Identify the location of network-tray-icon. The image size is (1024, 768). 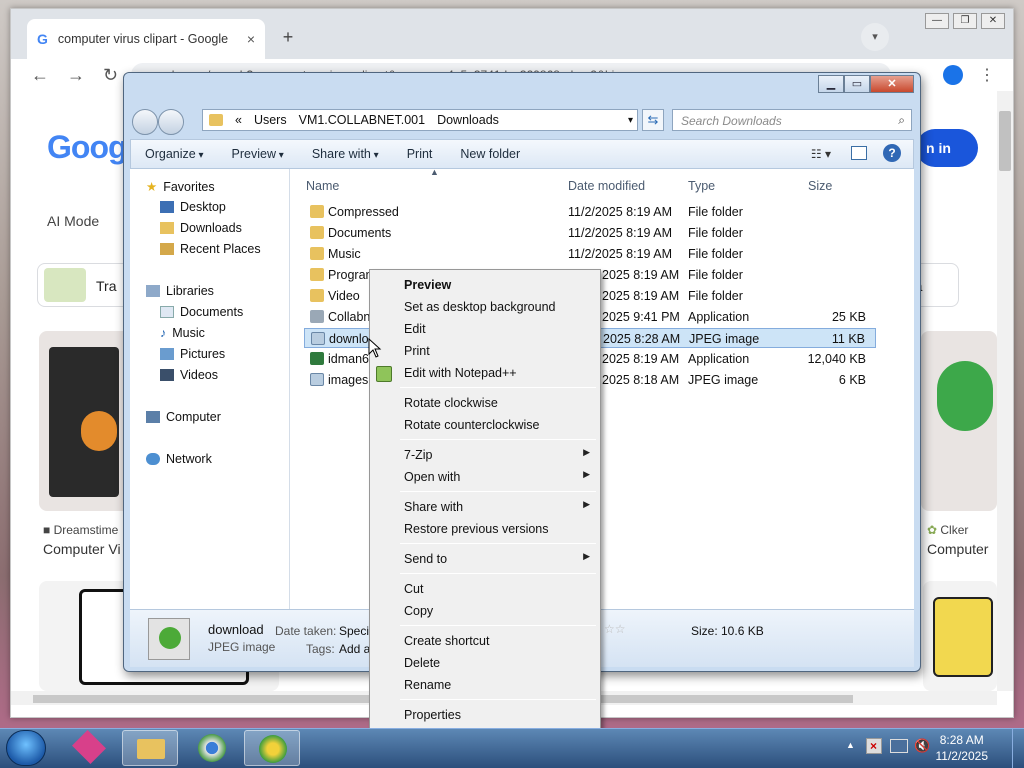
(899, 746).